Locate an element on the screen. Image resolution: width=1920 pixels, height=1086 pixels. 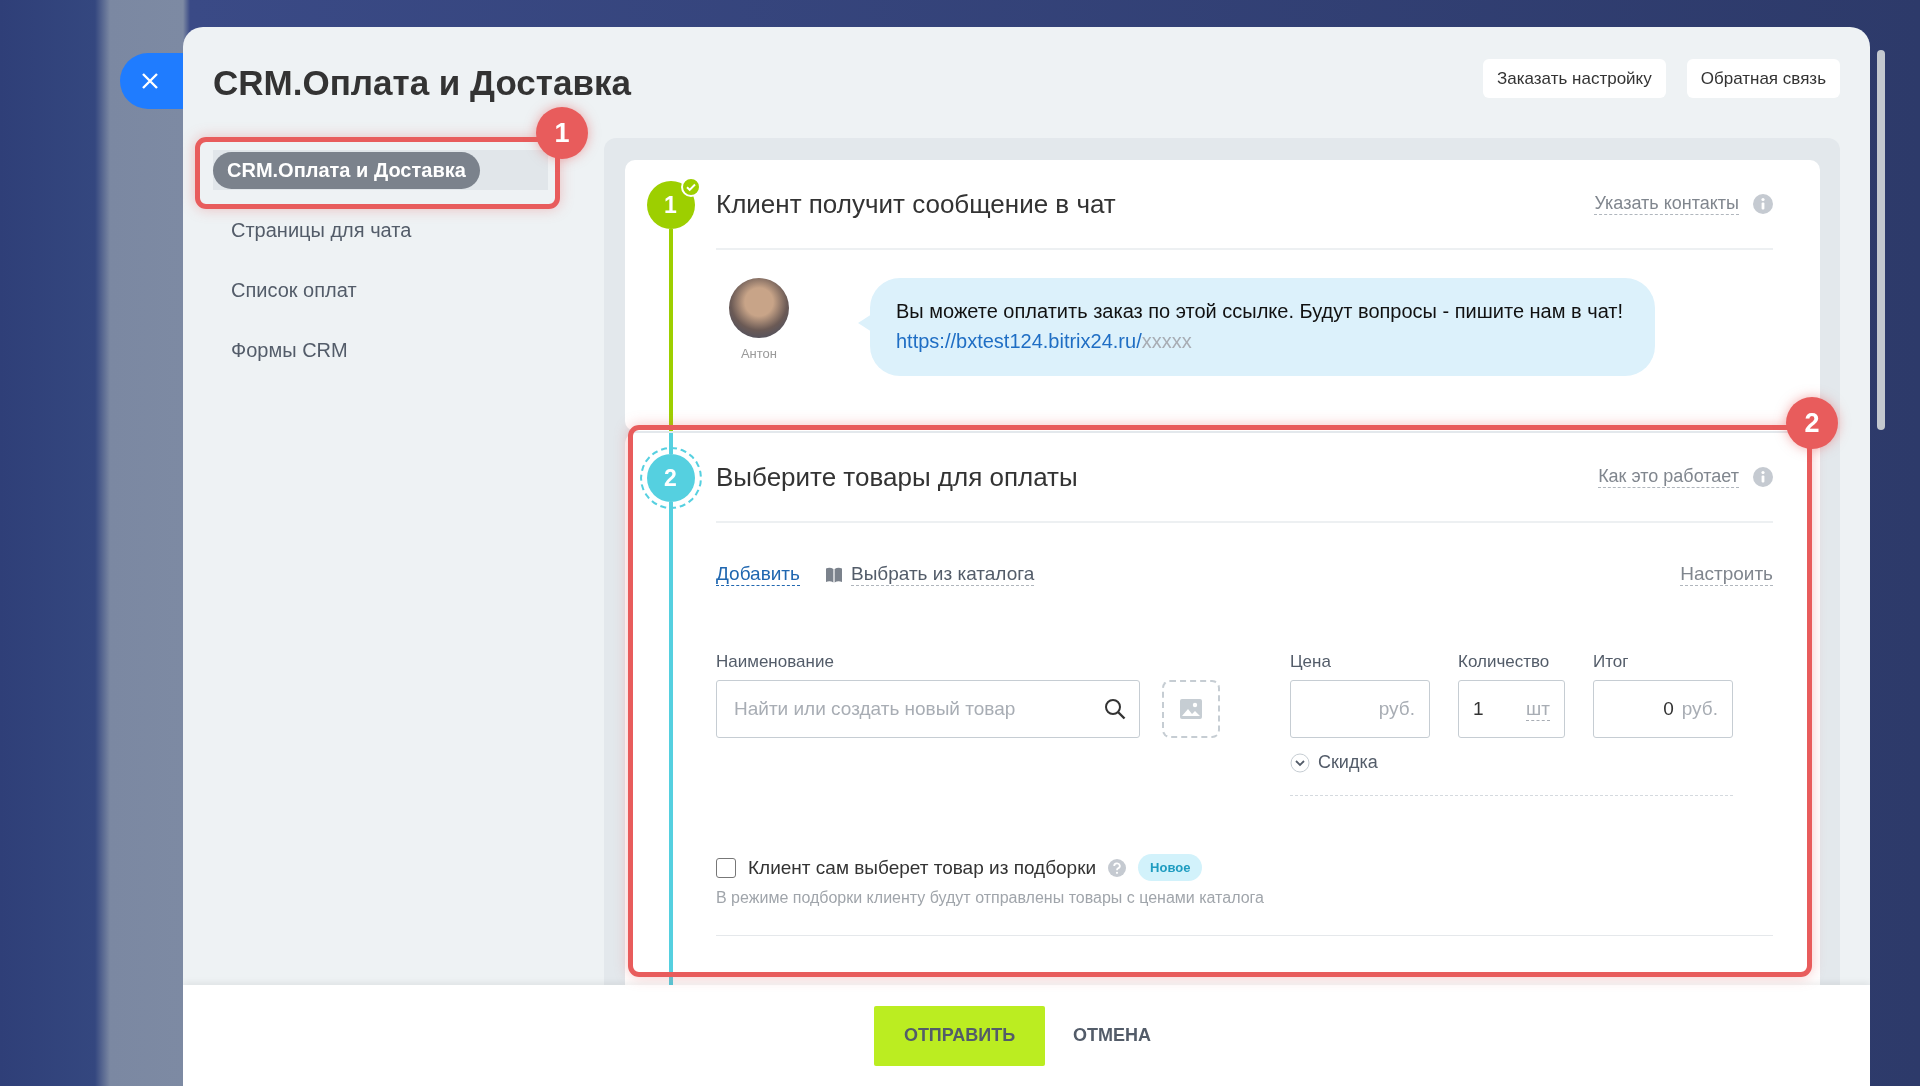
new-badge: Новое is located at coordinates (1170, 867).